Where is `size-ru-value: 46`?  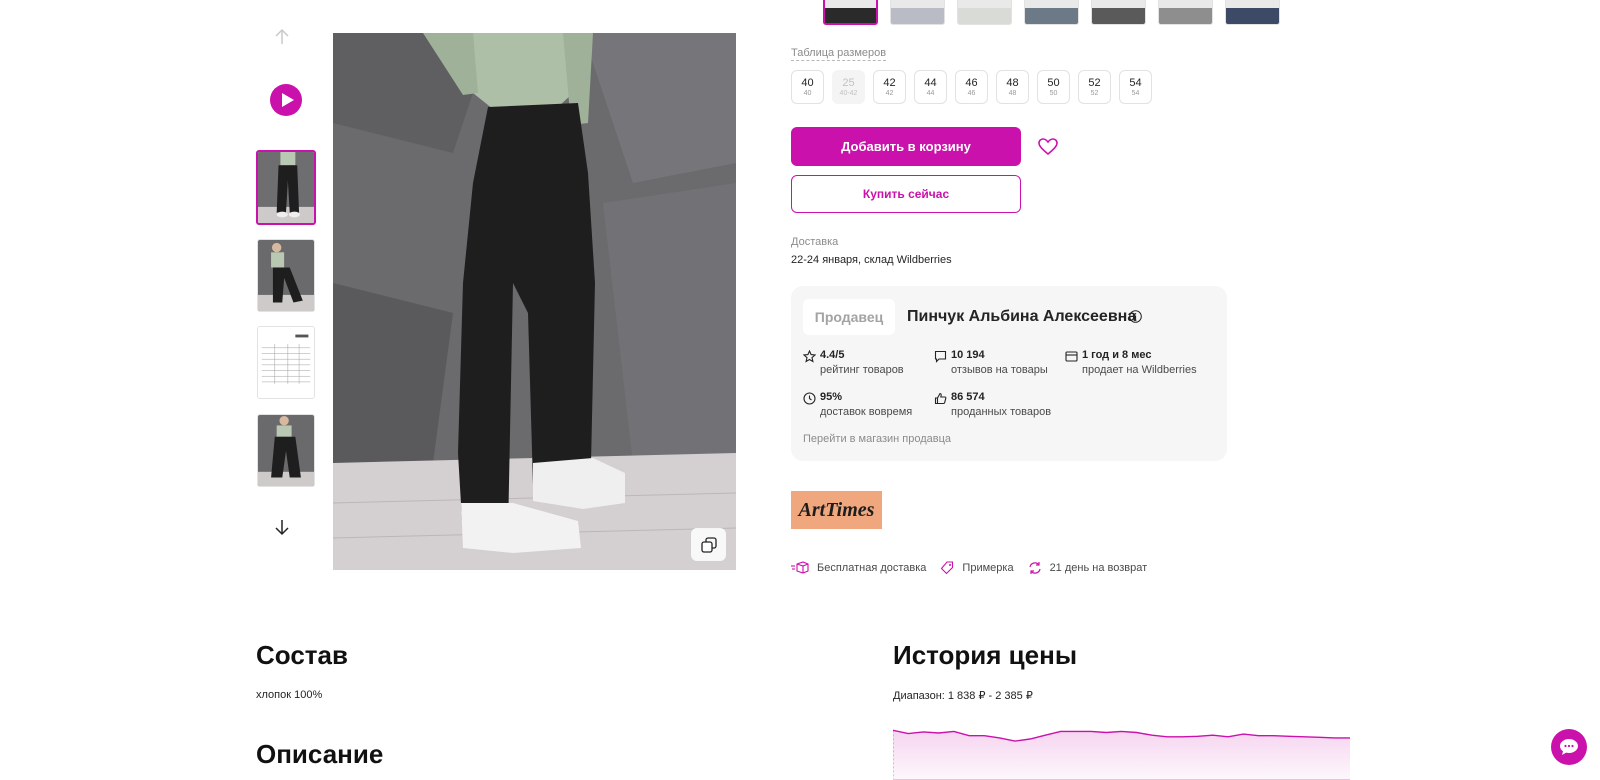 size-ru-value: 46 is located at coordinates (971, 93).